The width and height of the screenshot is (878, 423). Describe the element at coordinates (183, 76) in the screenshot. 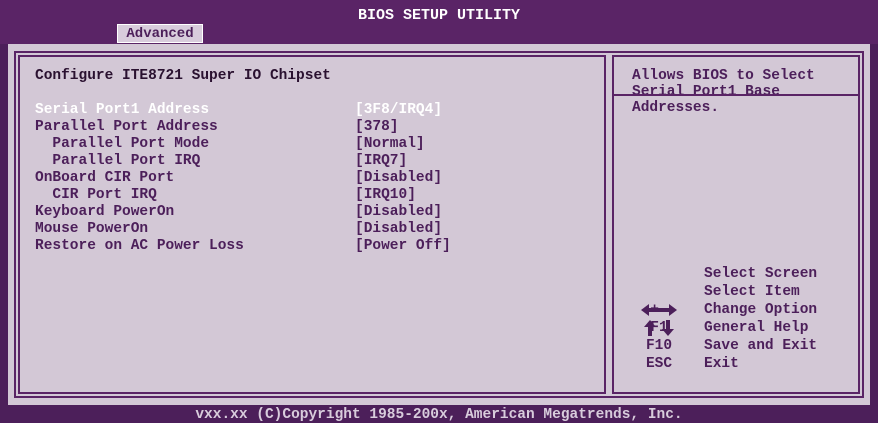

I see `section-heading: Configure ITE8721 Super IO Chipset` at that location.